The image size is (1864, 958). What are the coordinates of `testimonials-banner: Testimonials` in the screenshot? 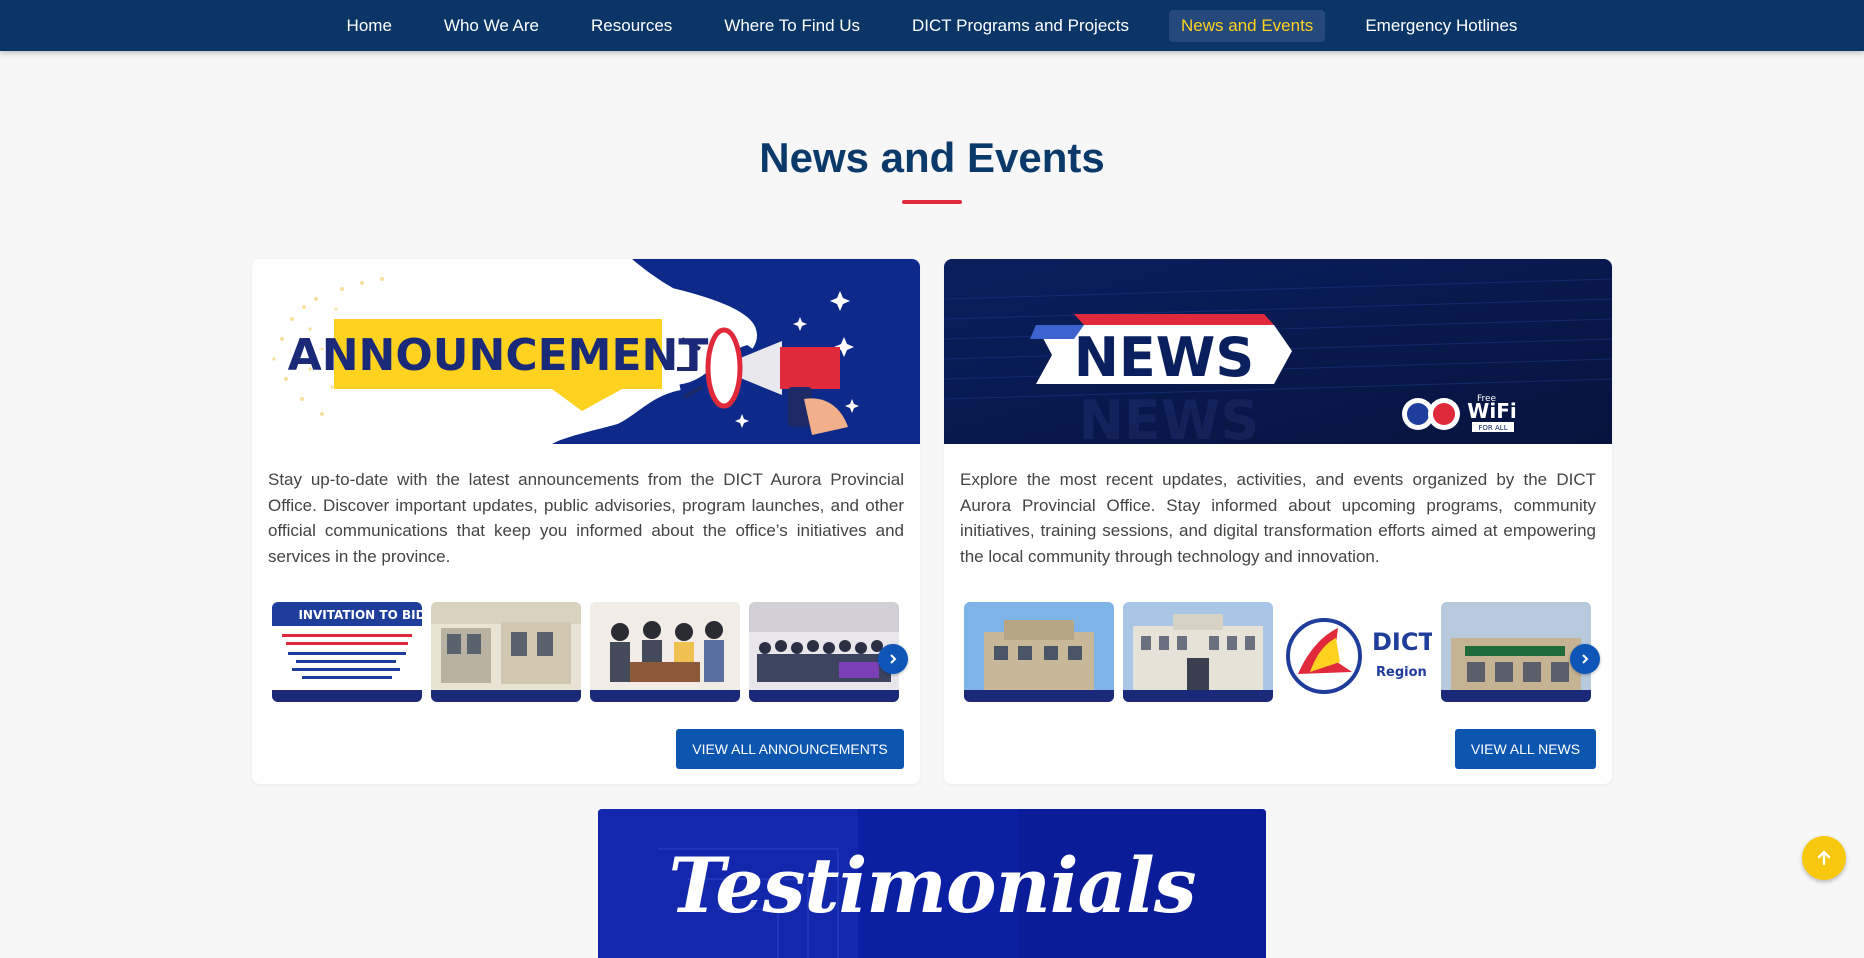 It's located at (932, 883).